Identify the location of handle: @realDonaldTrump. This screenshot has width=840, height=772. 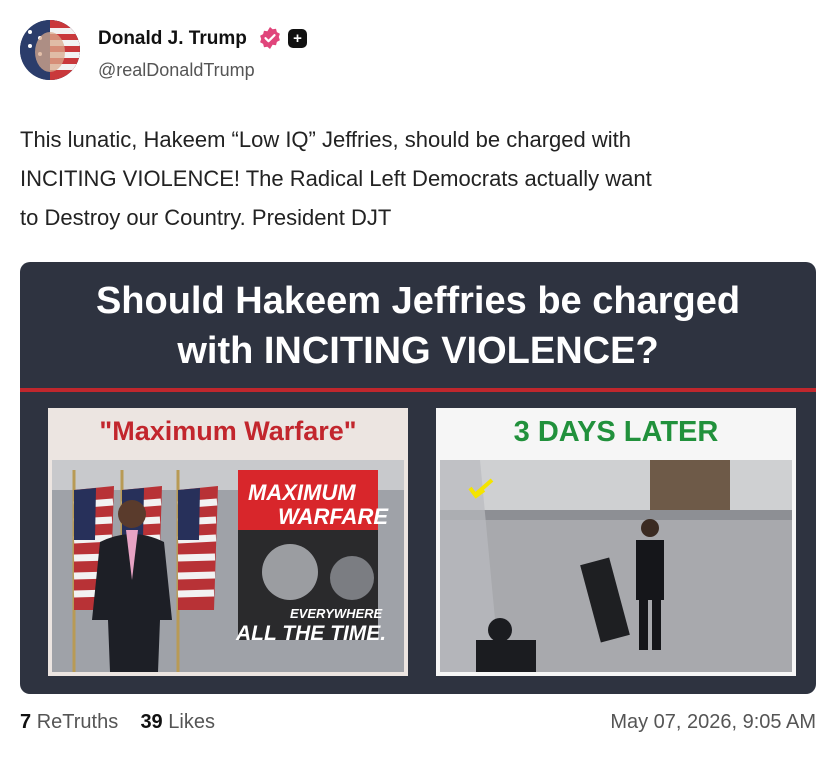
(176, 70).